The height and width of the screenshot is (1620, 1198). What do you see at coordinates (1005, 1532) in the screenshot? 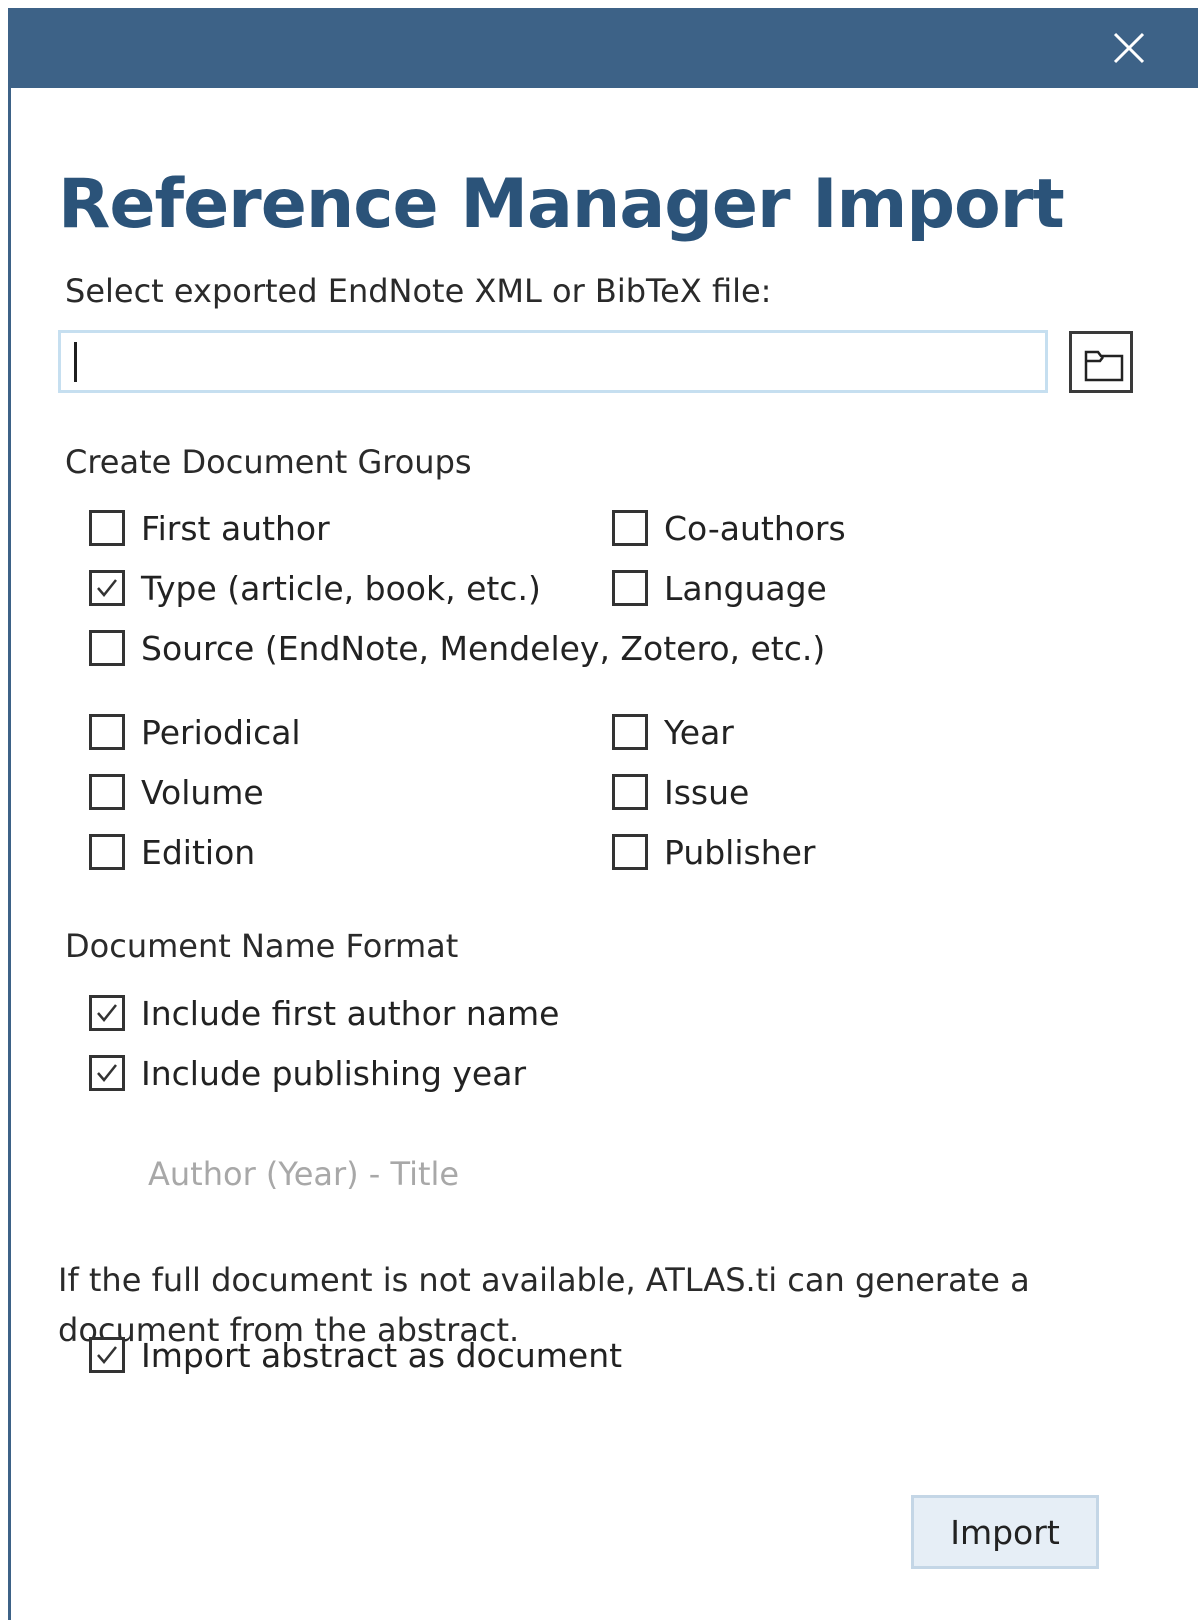
I see `import-button: Import` at bounding box center [1005, 1532].